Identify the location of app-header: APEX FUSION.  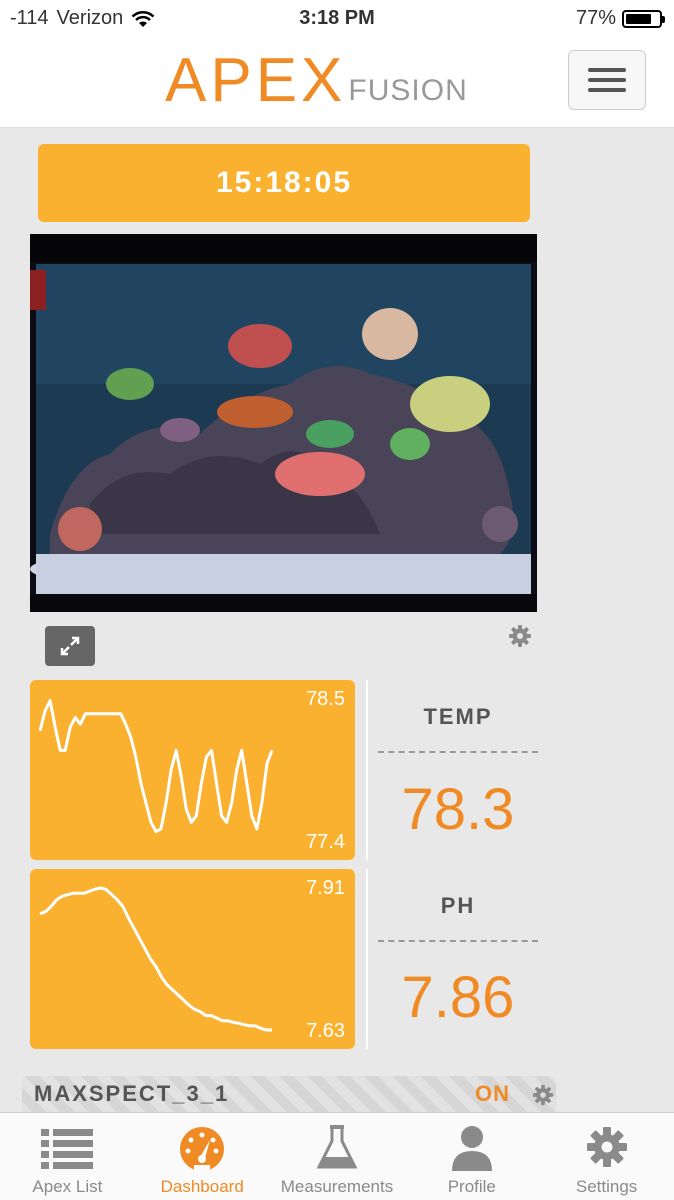
(337, 83).